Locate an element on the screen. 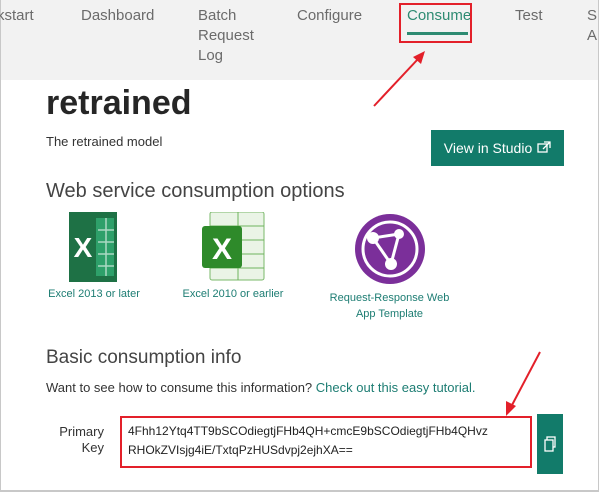 This screenshot has width=599, height=492. excel-2010-icon: X is located at coordinates (233, 246).